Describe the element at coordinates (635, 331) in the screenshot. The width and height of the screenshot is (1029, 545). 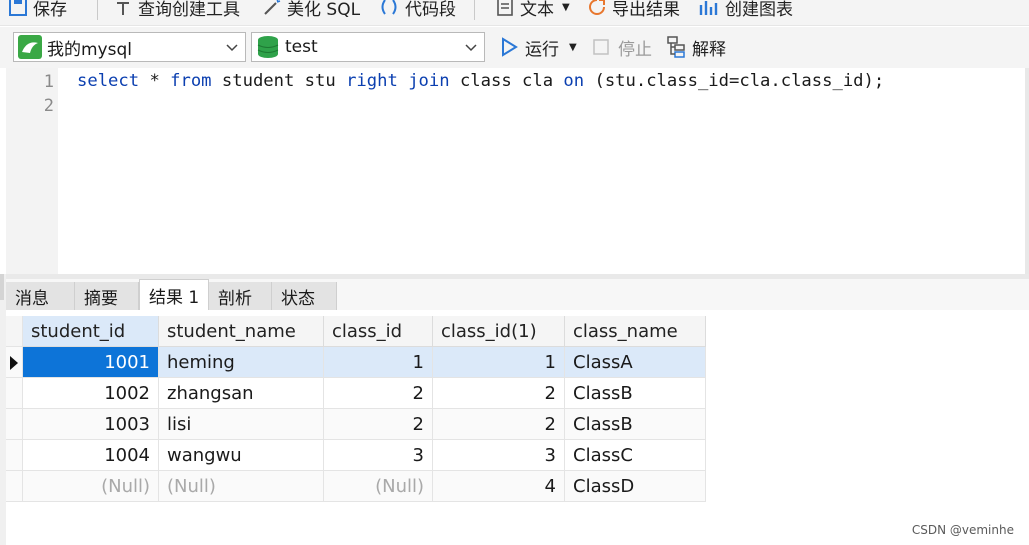
I see `column-header: class_name` at that location.